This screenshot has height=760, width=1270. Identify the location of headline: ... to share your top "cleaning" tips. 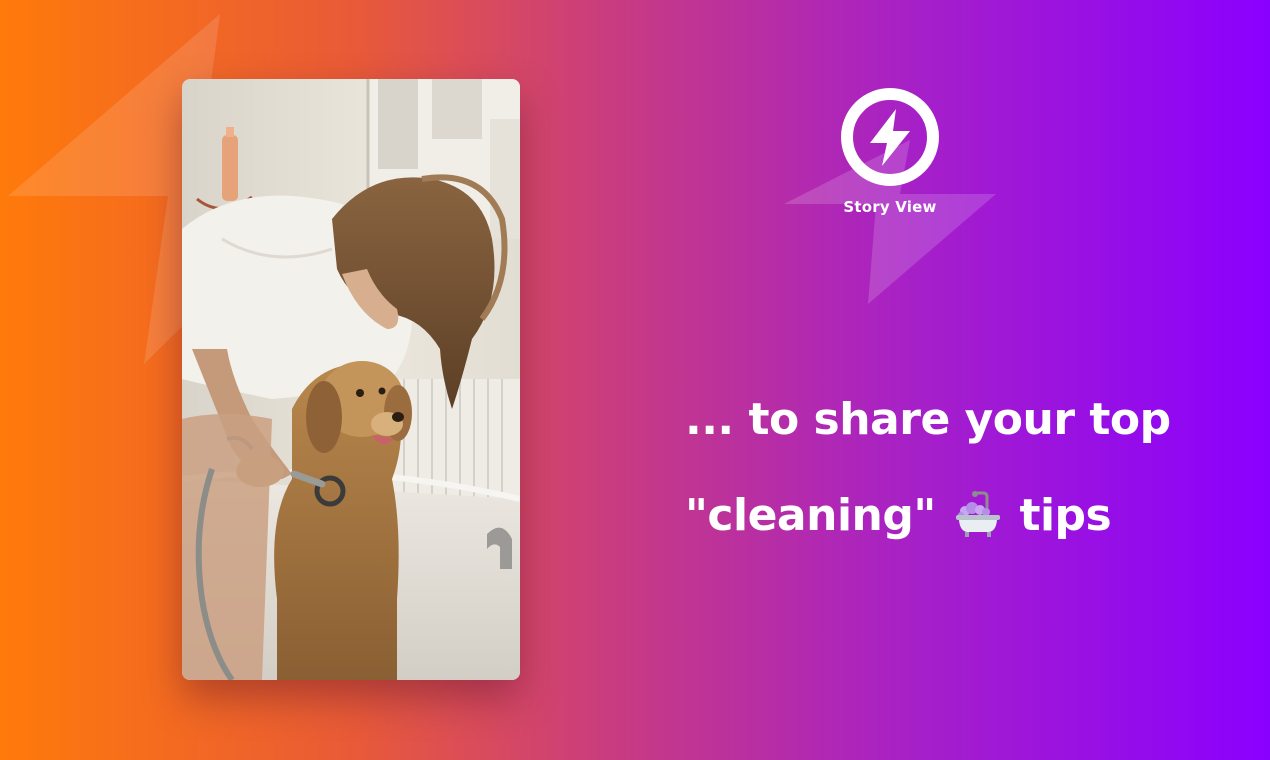
(965, 468).